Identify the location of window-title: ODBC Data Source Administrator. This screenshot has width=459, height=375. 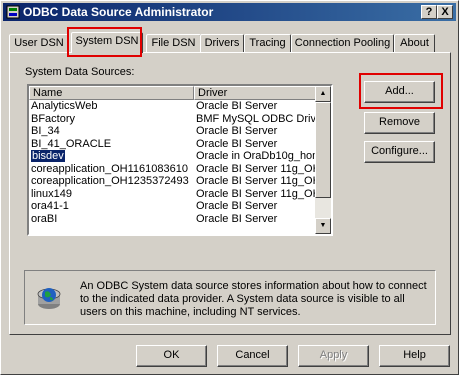
(118, 12).